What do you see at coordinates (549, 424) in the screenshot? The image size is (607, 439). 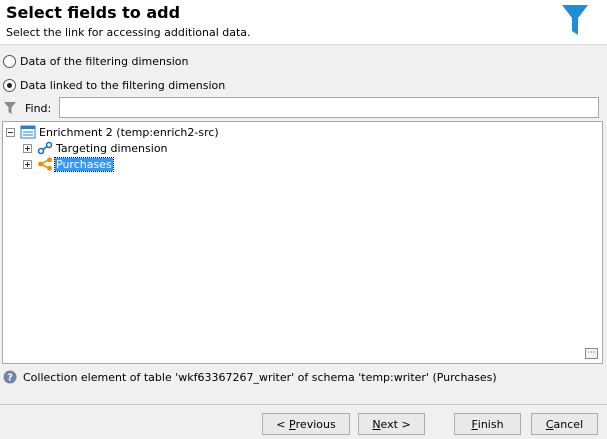 I see `button-accelerator: C` at bounding box center [549, 424].